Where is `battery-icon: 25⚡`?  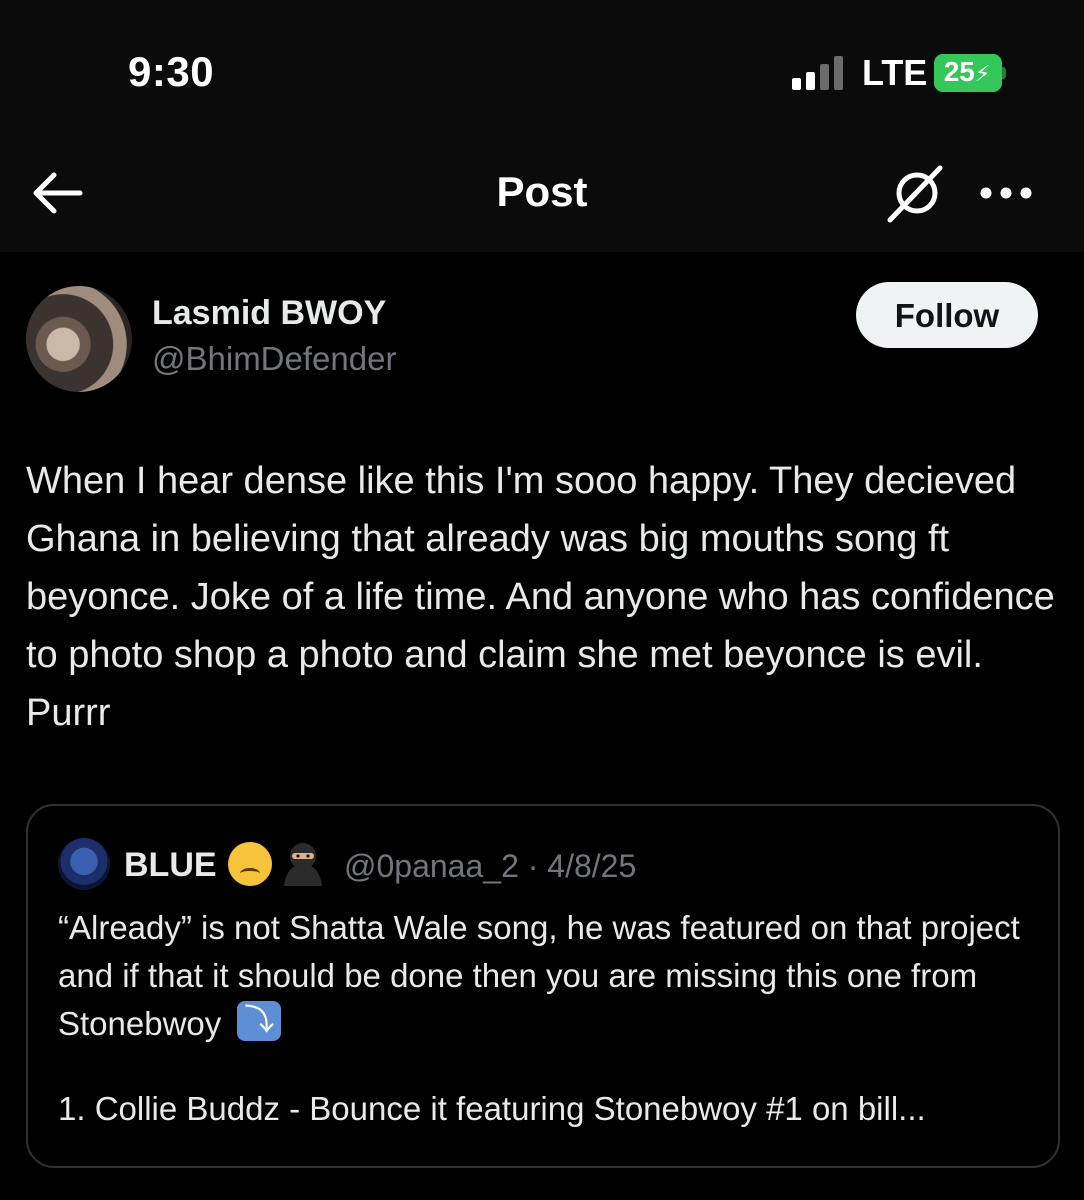 battery-icon: 25⚡ is located at coordinates (970, 73).